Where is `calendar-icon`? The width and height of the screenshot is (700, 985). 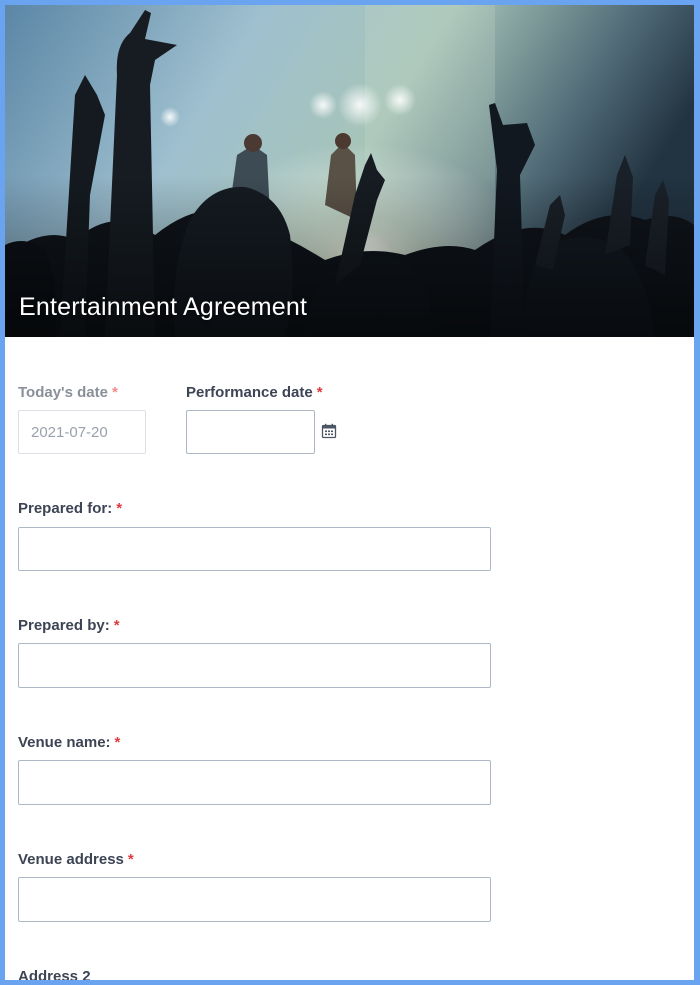
calendar-icon is located at coordinates (329, 431).